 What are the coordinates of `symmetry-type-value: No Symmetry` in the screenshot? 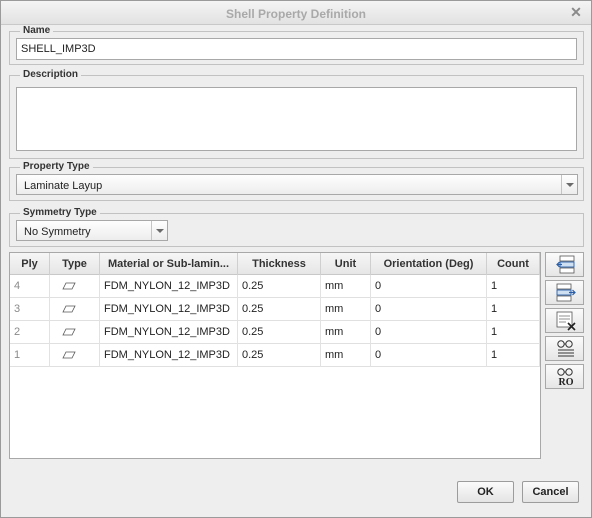 It's located at (57, 232).